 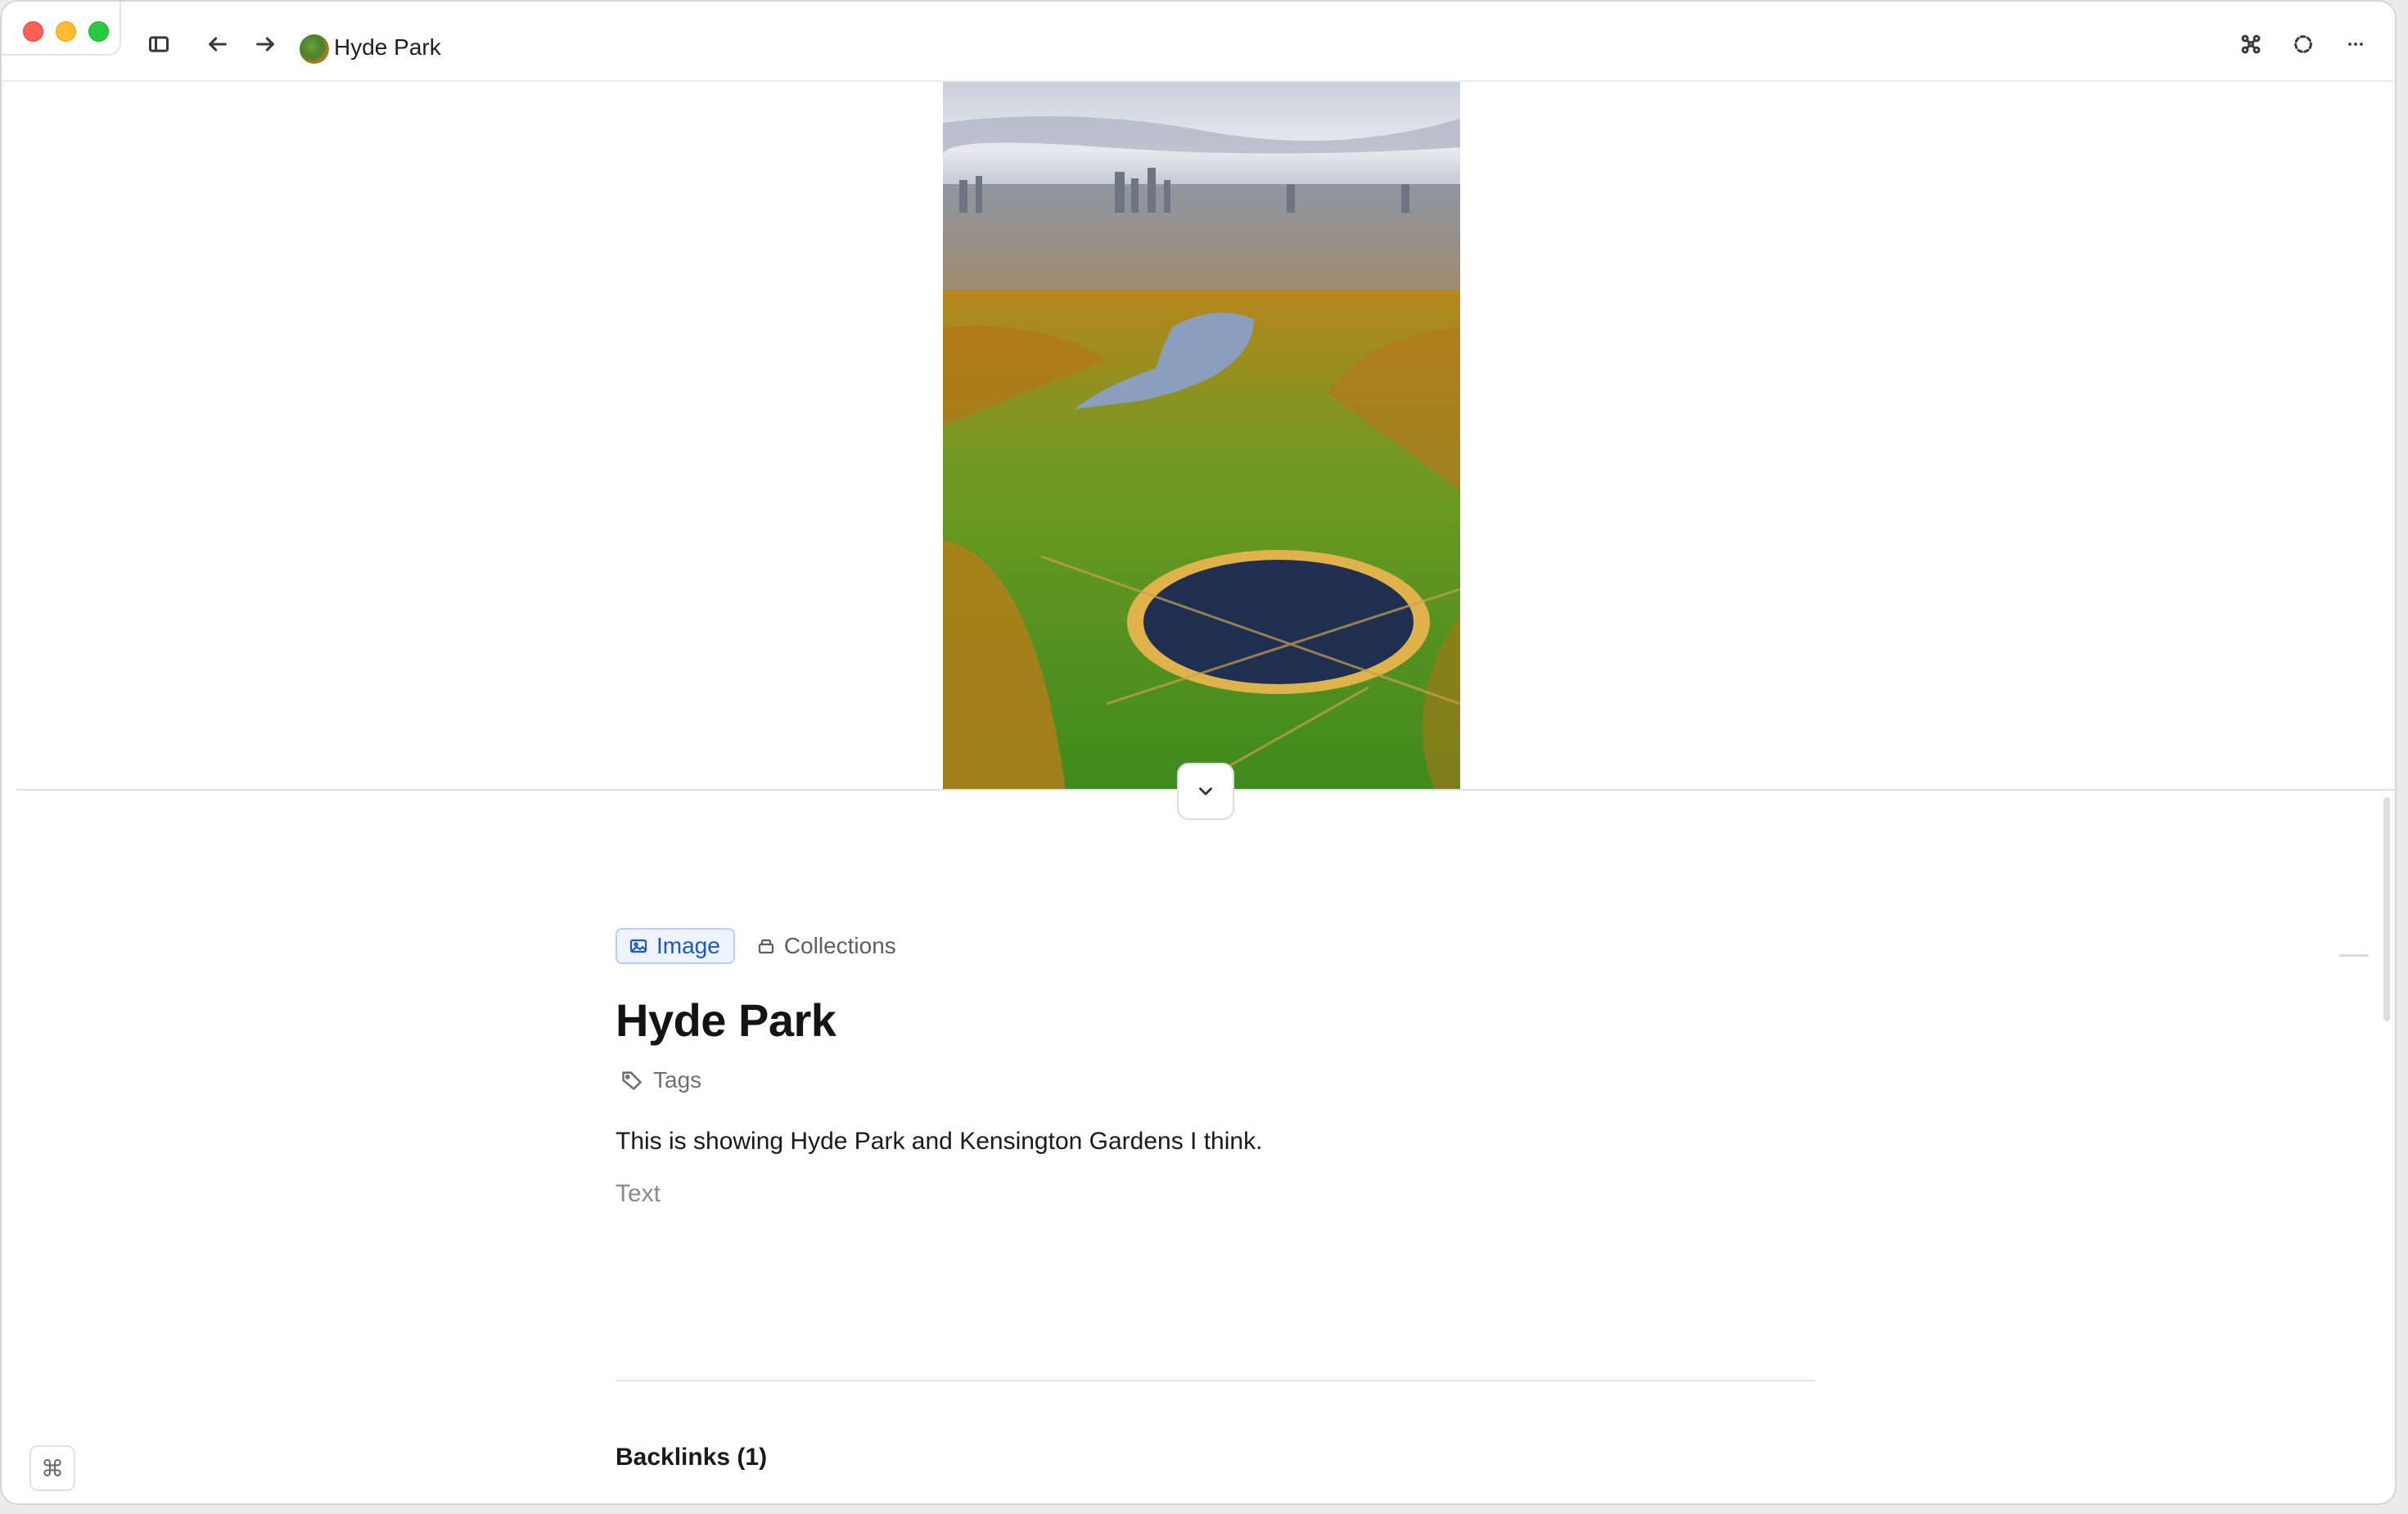 What do you see at coordinates (2251, 44) in the screenshot?
I see `graph-icon` at bounding box center [2251, 44].